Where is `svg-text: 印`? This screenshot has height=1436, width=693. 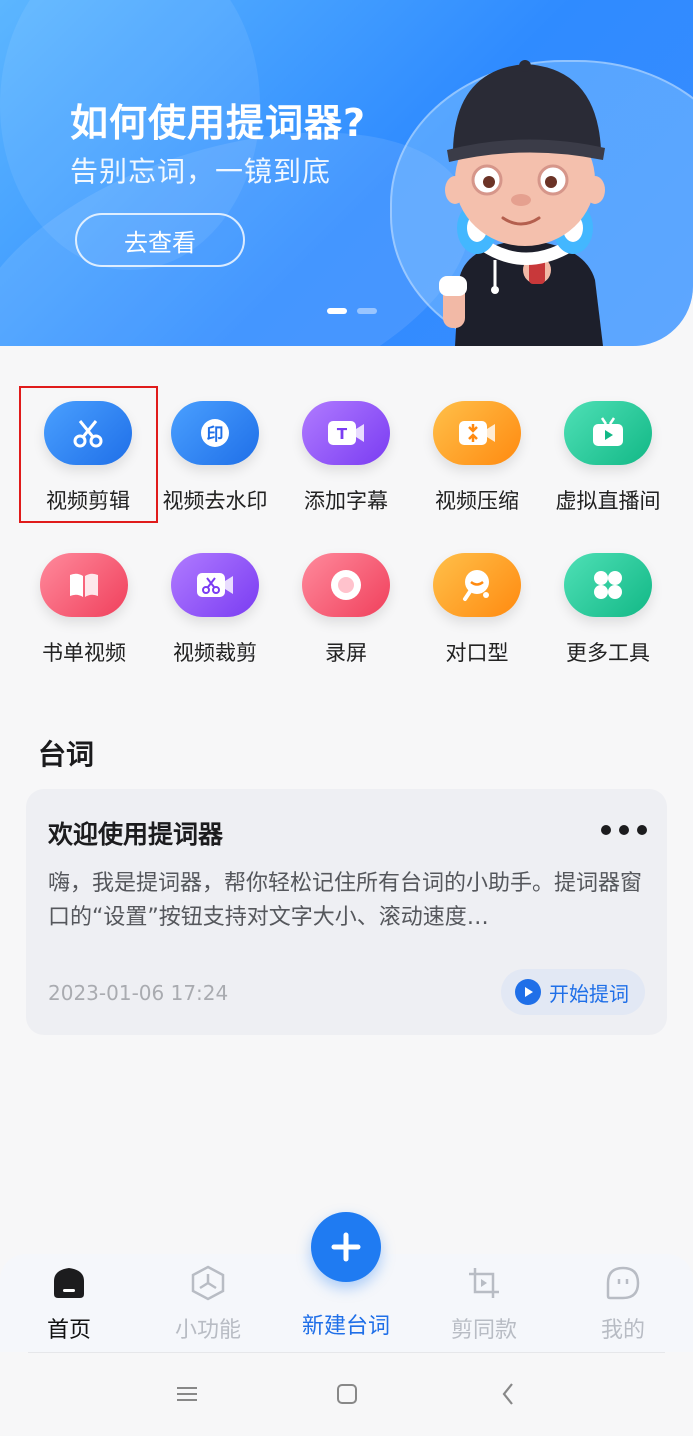 svg-text: 印 is located at coordinates (215, 435).